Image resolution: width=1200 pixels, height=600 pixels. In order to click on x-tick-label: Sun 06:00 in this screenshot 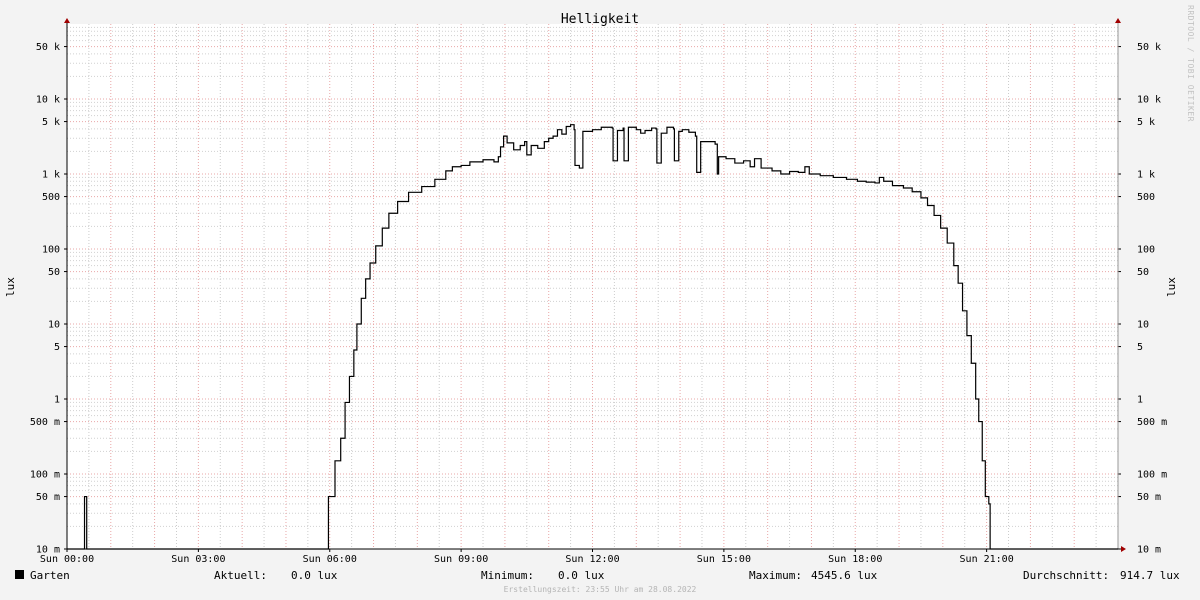, I will do `click(330, 559)`.